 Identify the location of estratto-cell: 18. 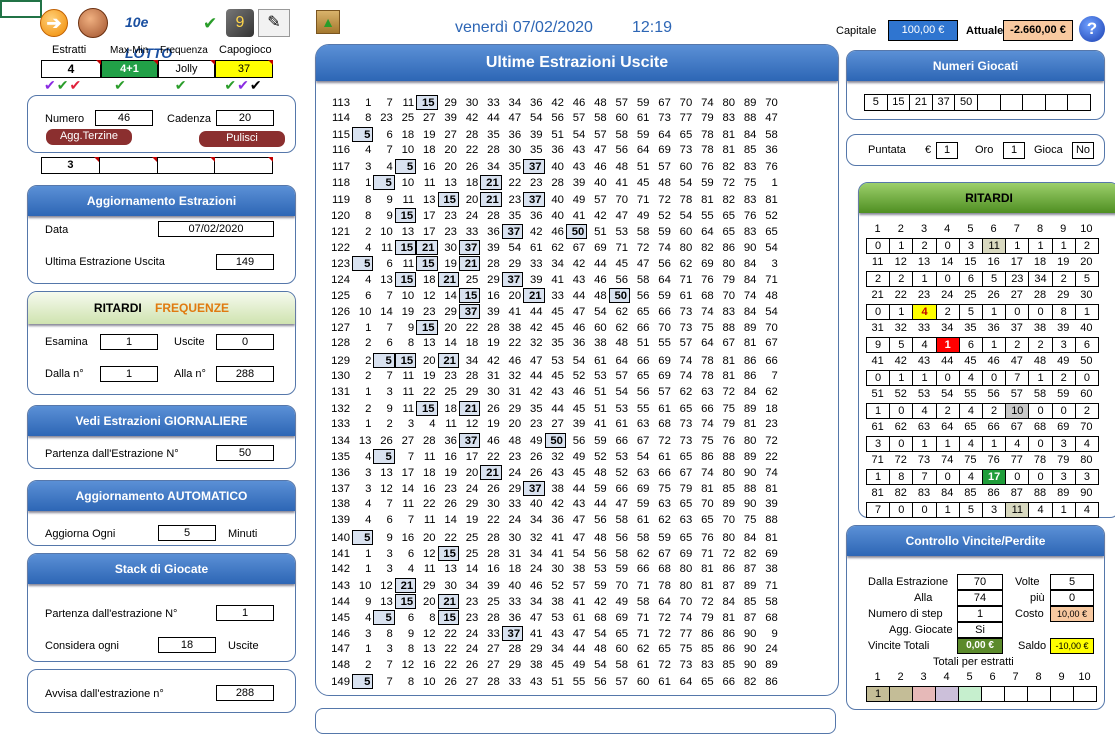
(771, 408).